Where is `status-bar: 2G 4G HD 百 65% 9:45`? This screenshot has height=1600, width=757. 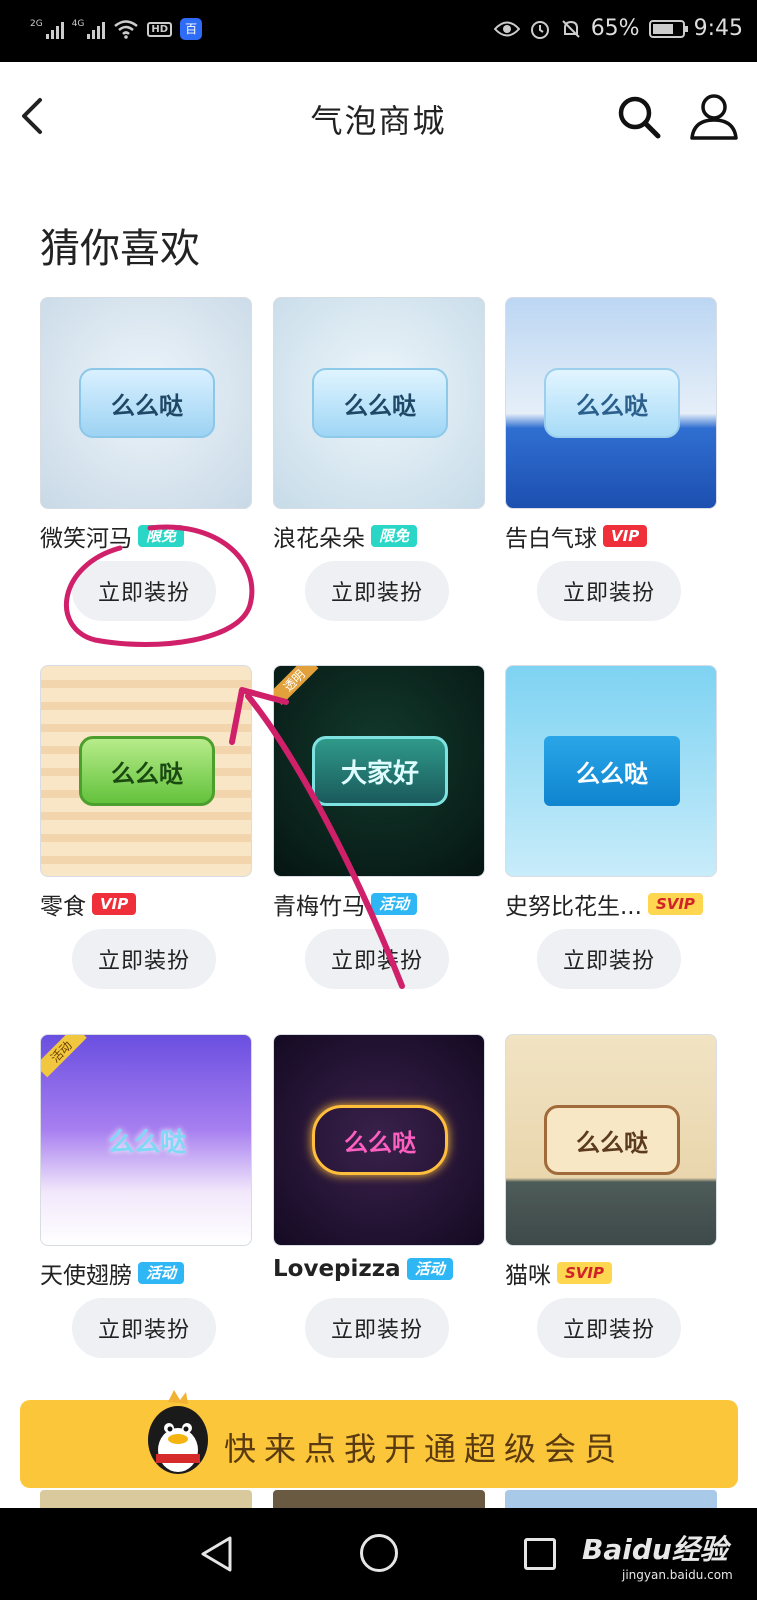
status-bar: 2G 4G HD 百 65% 9:45 is located at coordinates (378, 31).